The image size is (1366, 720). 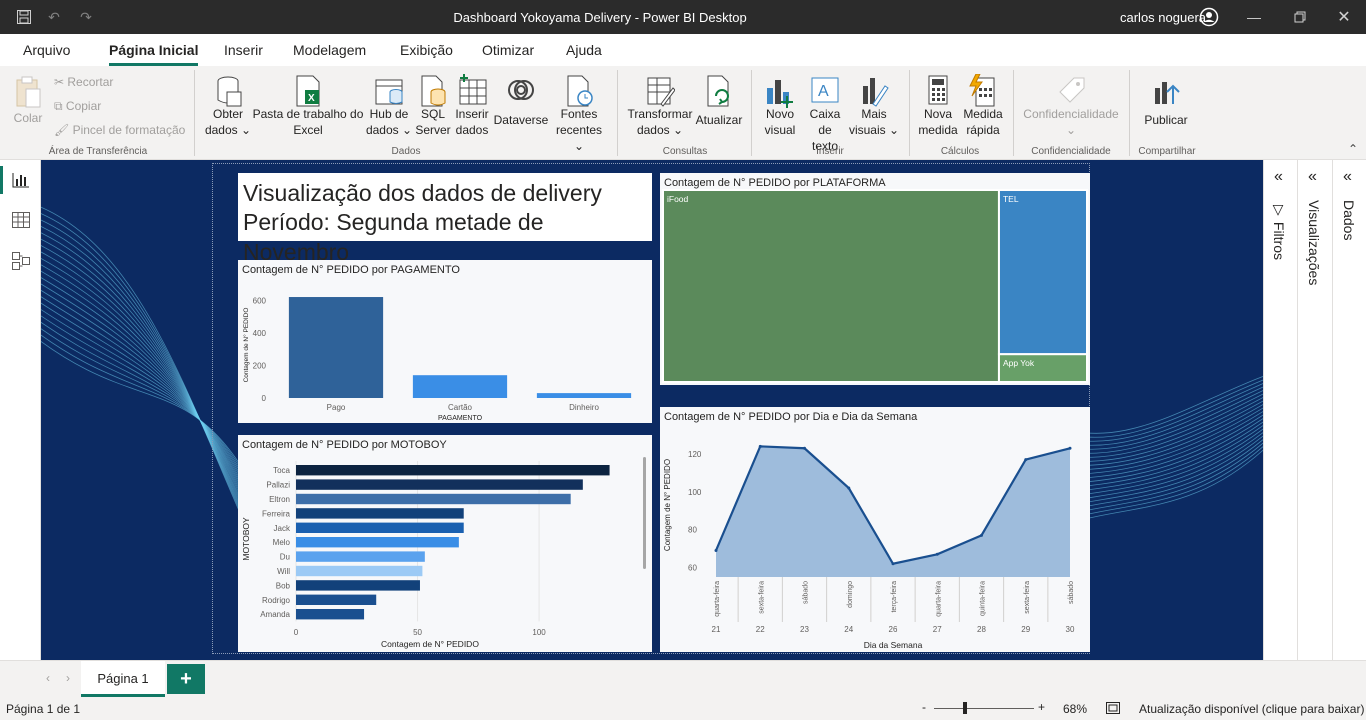 What do you see at coordinates (644, 513) in the screenshot?
I see `scrollbar` at bounding box center [644, 513].